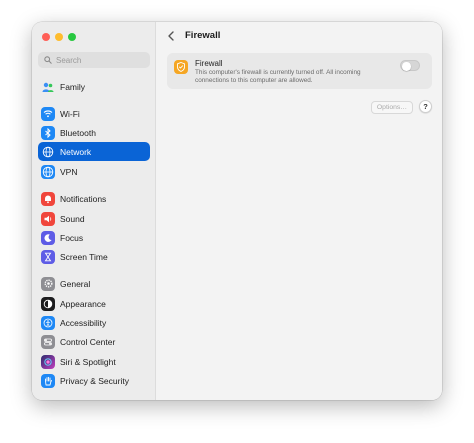 This screenshot has height=443, width=474. I want to click on hourglass-icon, so click(48, 256).